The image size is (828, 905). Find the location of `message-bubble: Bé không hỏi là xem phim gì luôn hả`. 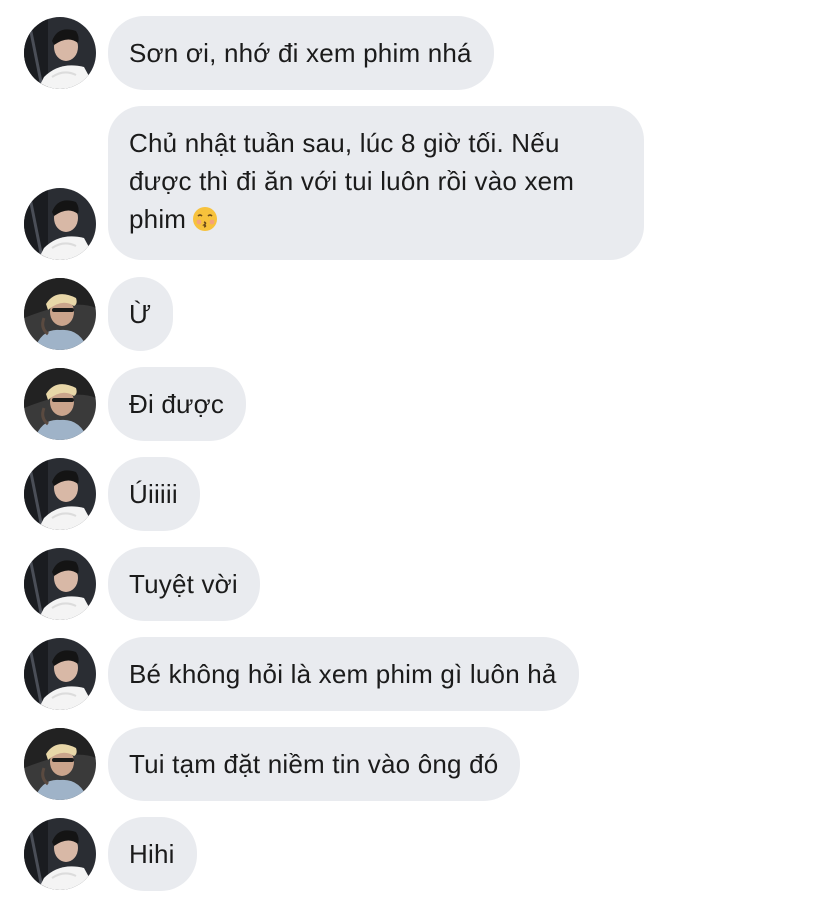

message-bubble: Bé không hỏi là xem phim gì luôn hả is located at coordinates (343, 674).